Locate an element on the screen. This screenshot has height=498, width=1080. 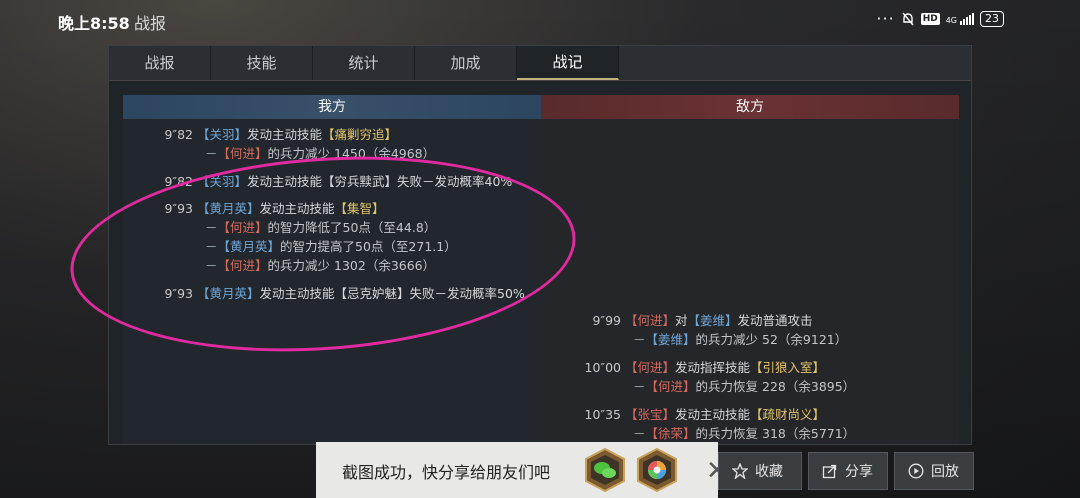
tab-skills: 技能 is located at coordinates (262, 63).